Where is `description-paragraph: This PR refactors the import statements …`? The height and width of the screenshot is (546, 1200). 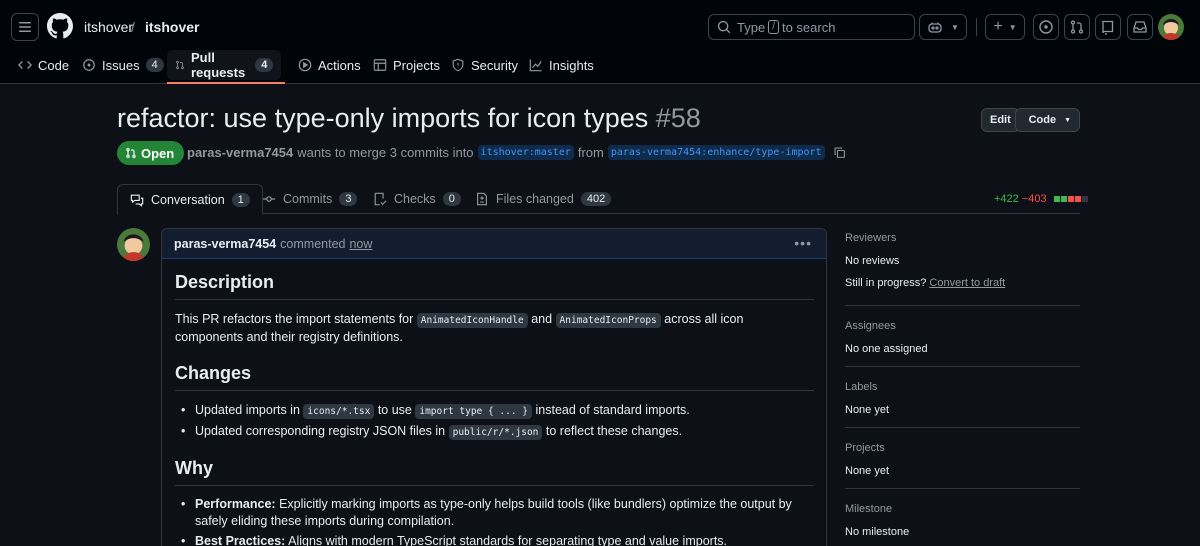 description-paragraph: This PR refactors the import statements … is located at coordinates (494, 328).